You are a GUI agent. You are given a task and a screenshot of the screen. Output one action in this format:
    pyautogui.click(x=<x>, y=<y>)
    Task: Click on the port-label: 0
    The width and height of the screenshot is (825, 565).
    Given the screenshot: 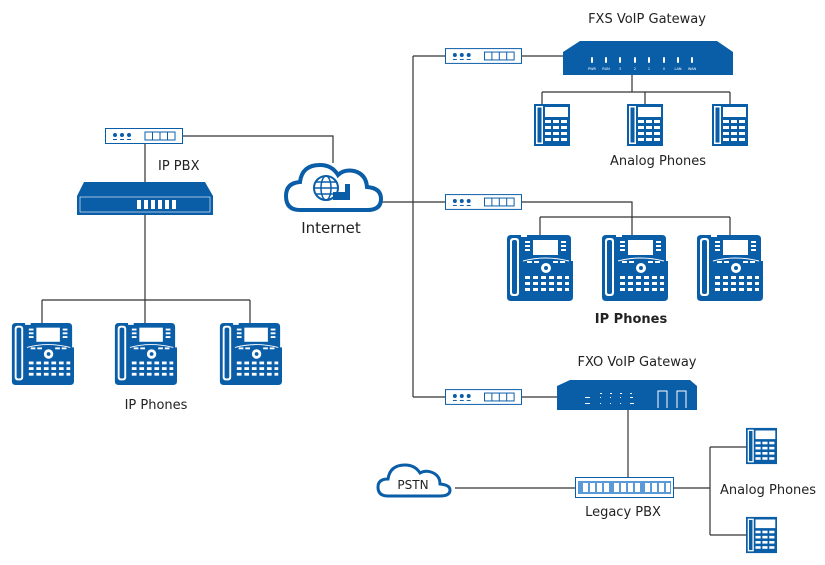 What is the action you would take?
    pyautogui.click(x=664, y=69)
    